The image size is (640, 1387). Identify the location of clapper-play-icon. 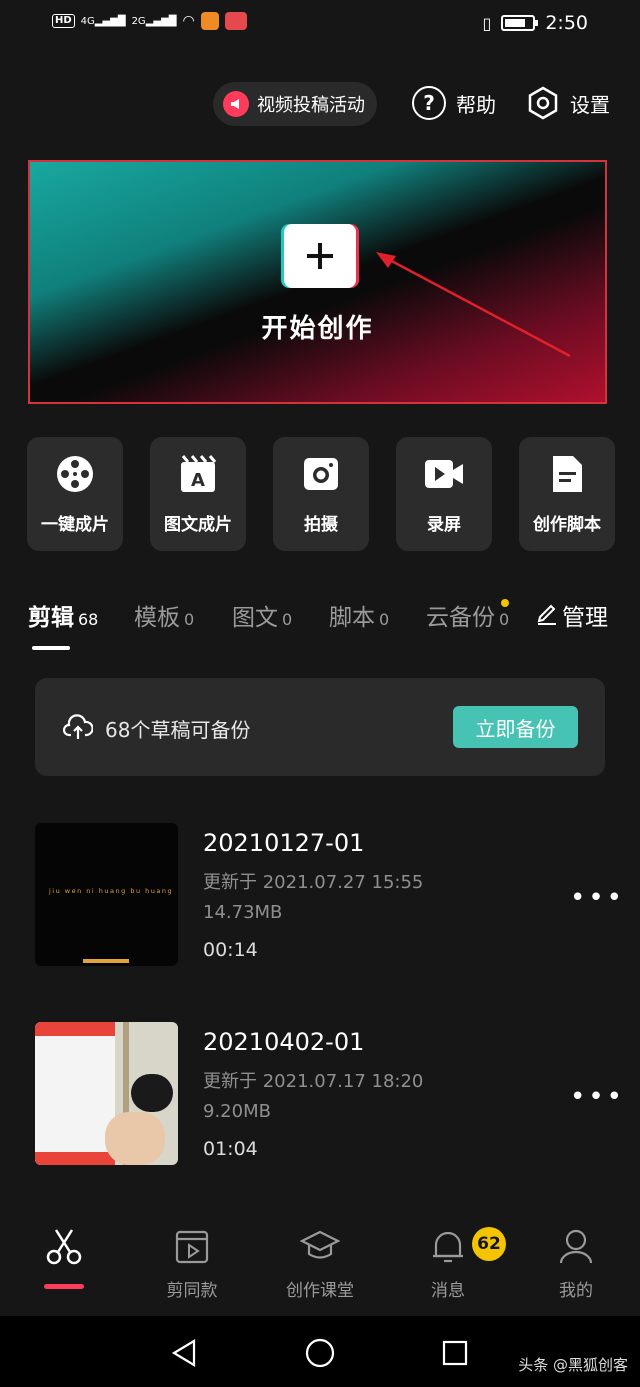
(192, 1247).